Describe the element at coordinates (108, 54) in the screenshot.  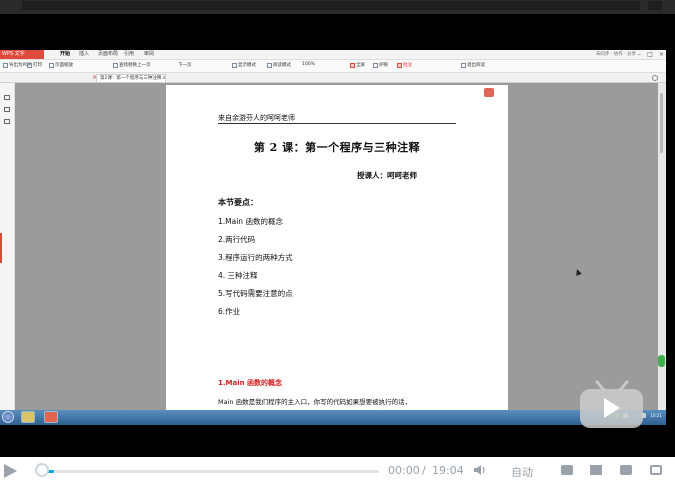
I see `menu-tab-layout: 页面布局` at that location.